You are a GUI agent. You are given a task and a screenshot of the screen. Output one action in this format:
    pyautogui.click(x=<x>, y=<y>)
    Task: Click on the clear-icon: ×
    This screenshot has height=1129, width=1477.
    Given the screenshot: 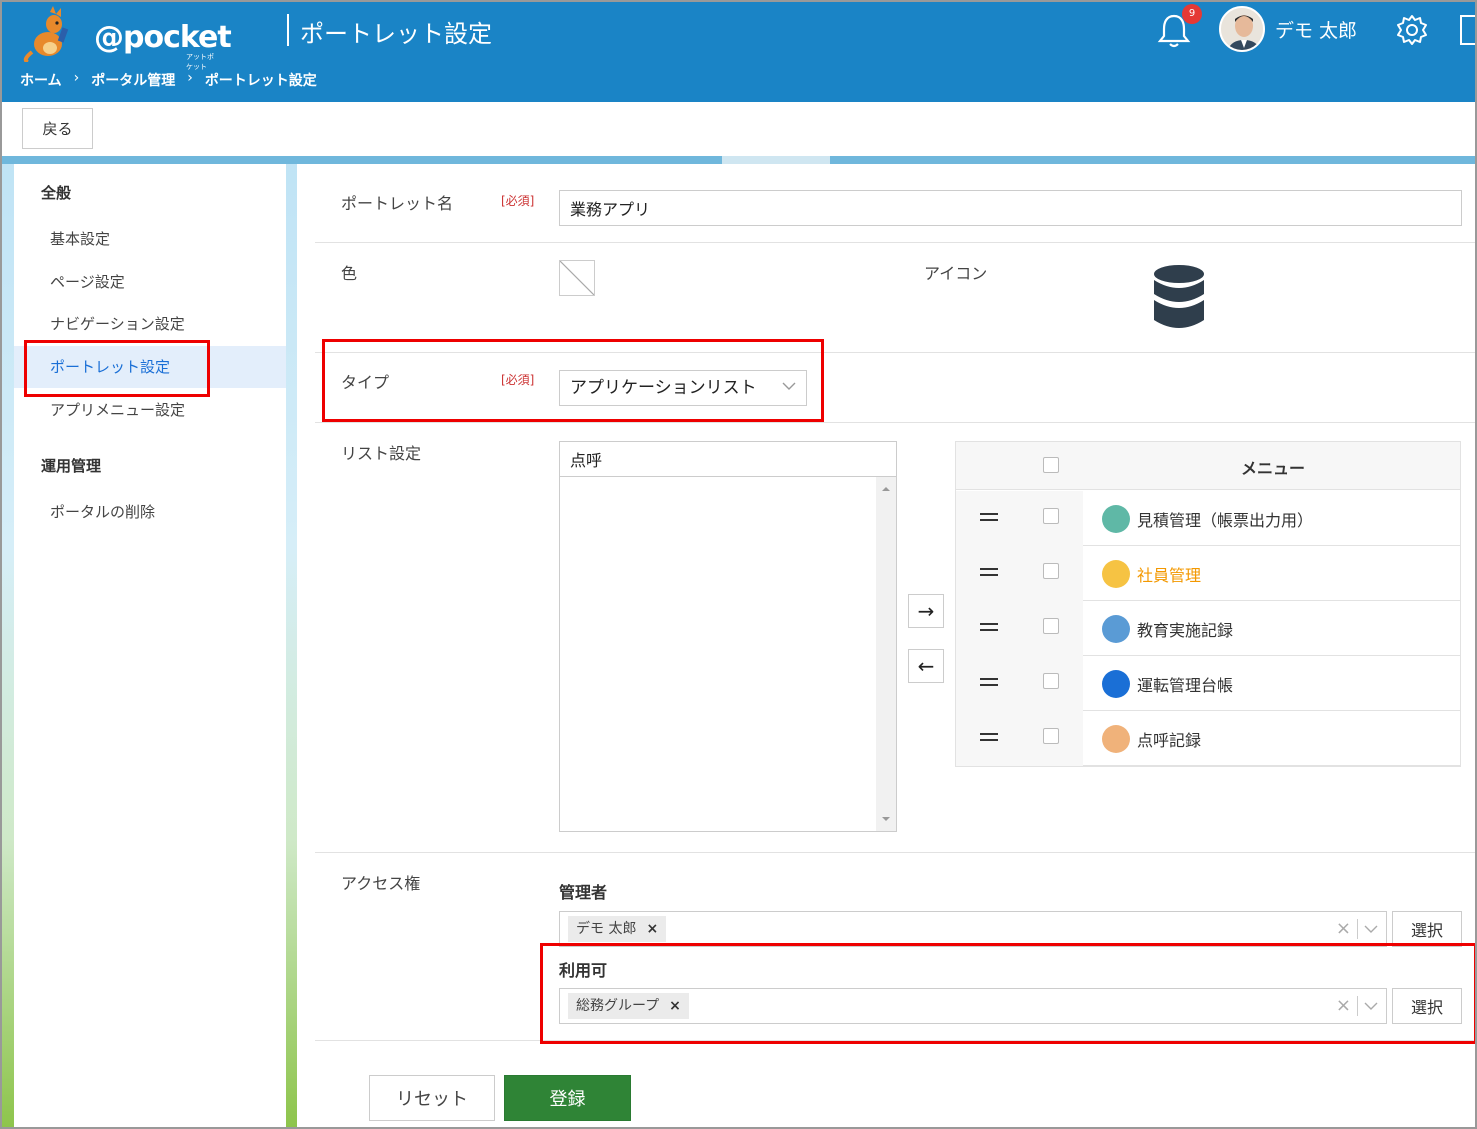 What is the action you would take?
    pyautogui.click(x=1343, y=928)
    